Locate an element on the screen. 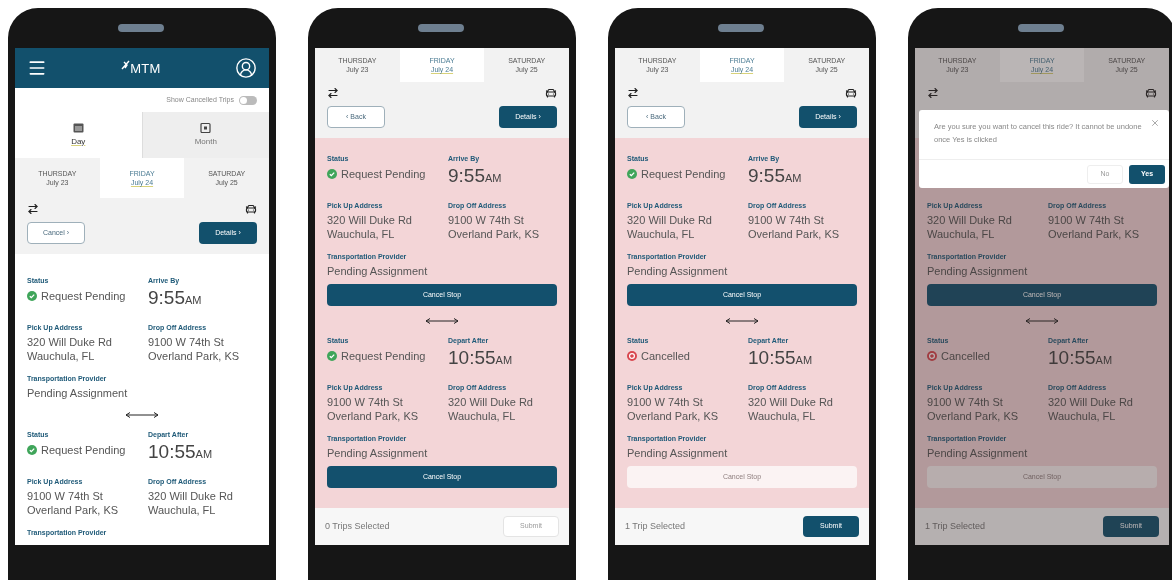 The height and width of the screenshot is (580, 1172). logo-icon is located at coordinates (126, 65).